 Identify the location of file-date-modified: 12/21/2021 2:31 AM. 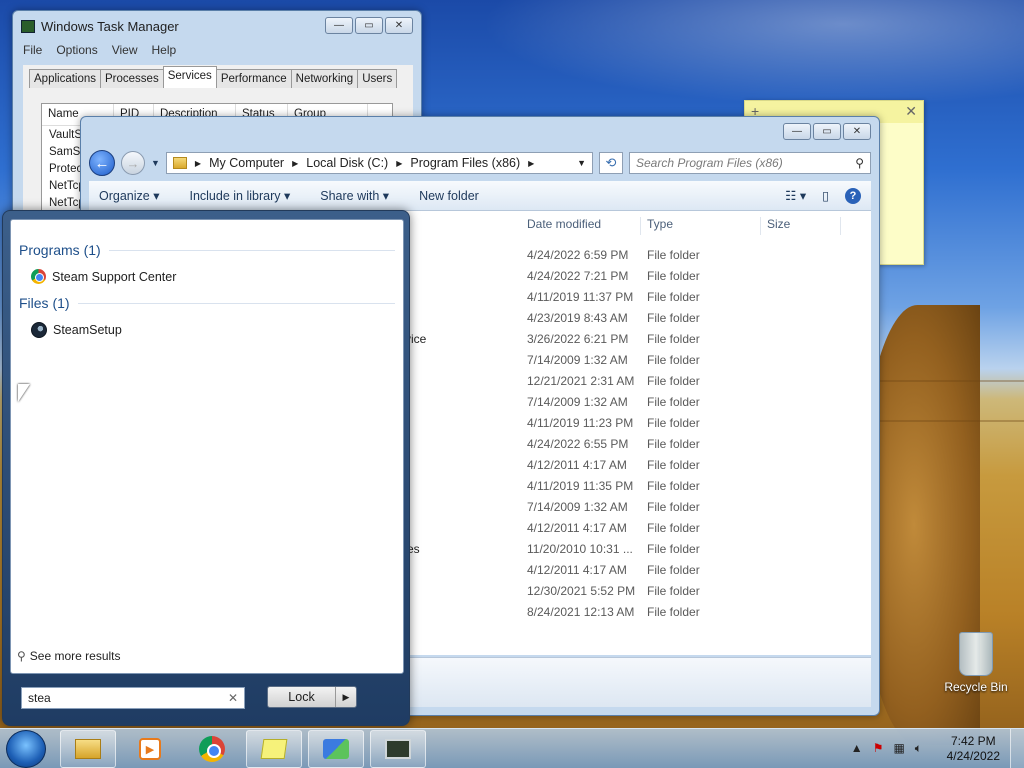
(581, 381).